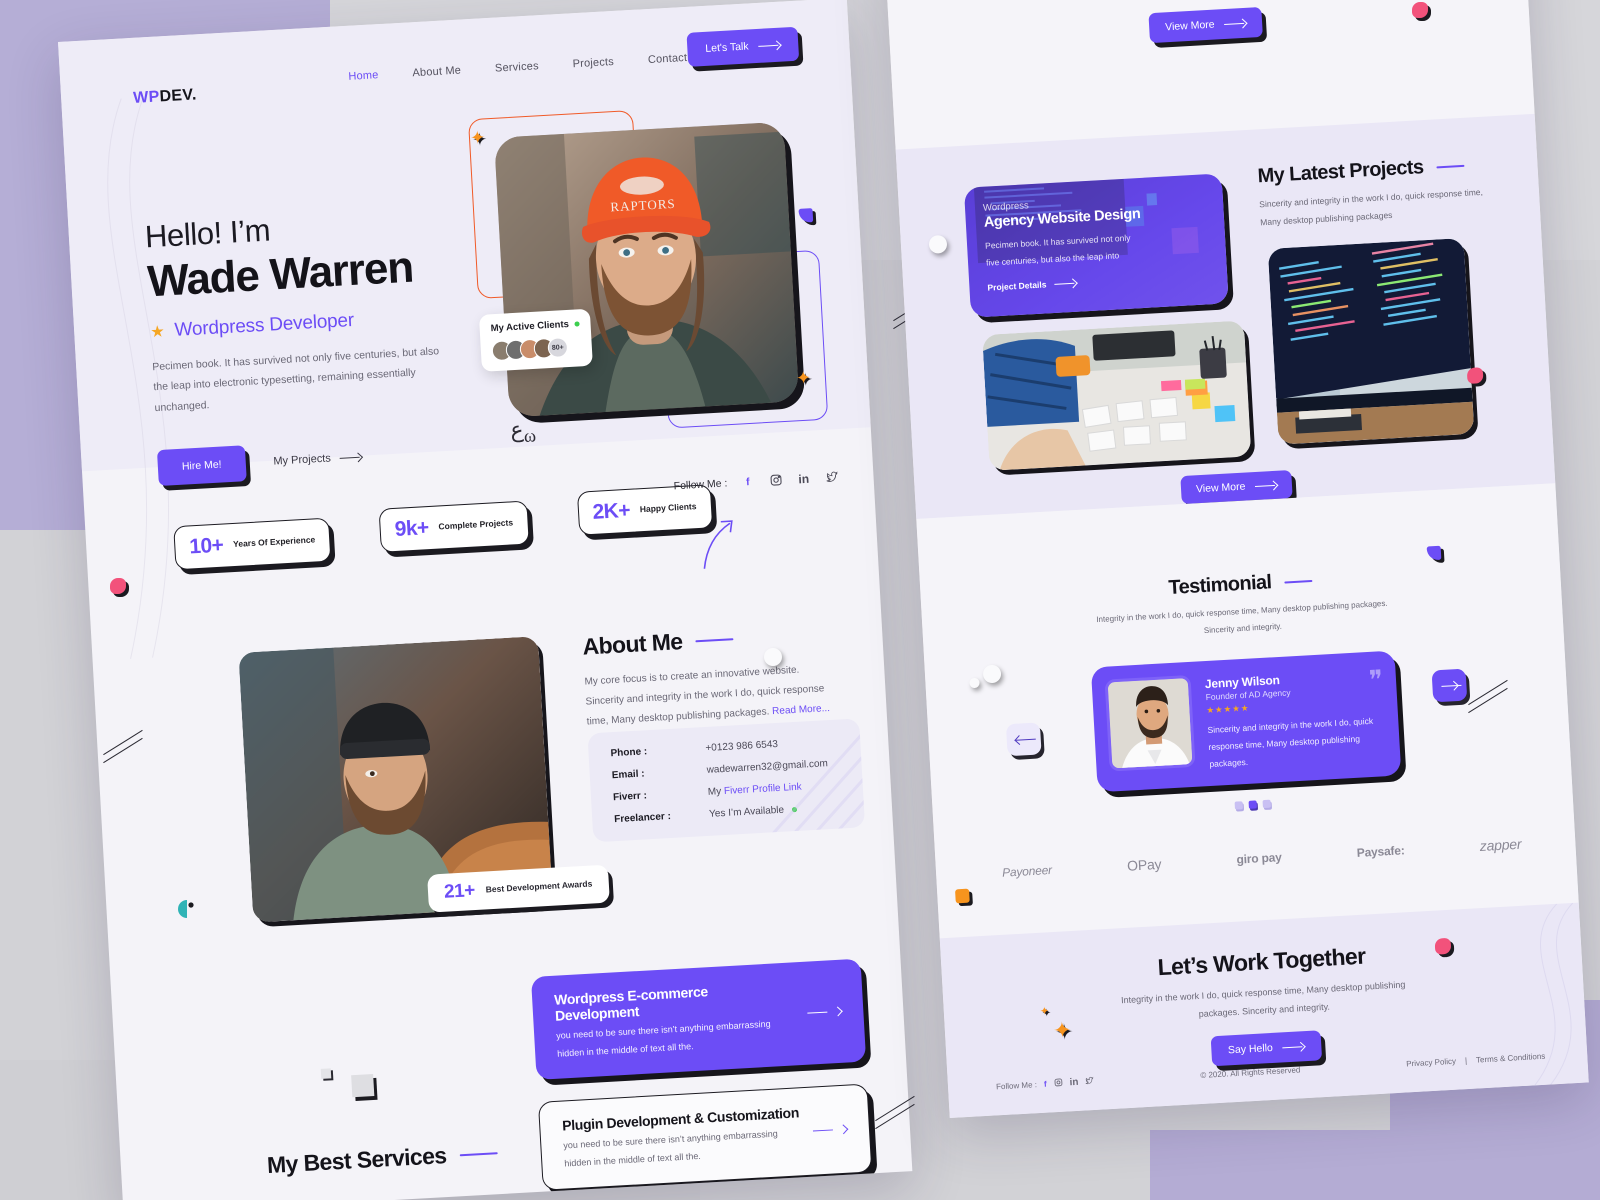 The height and width of the screenshot is (1200, 1600). What do you see at coordinates (1098, 281) in the screenshot?
I see `project-details-link: Project Details` at bounding box center [1098, 281].